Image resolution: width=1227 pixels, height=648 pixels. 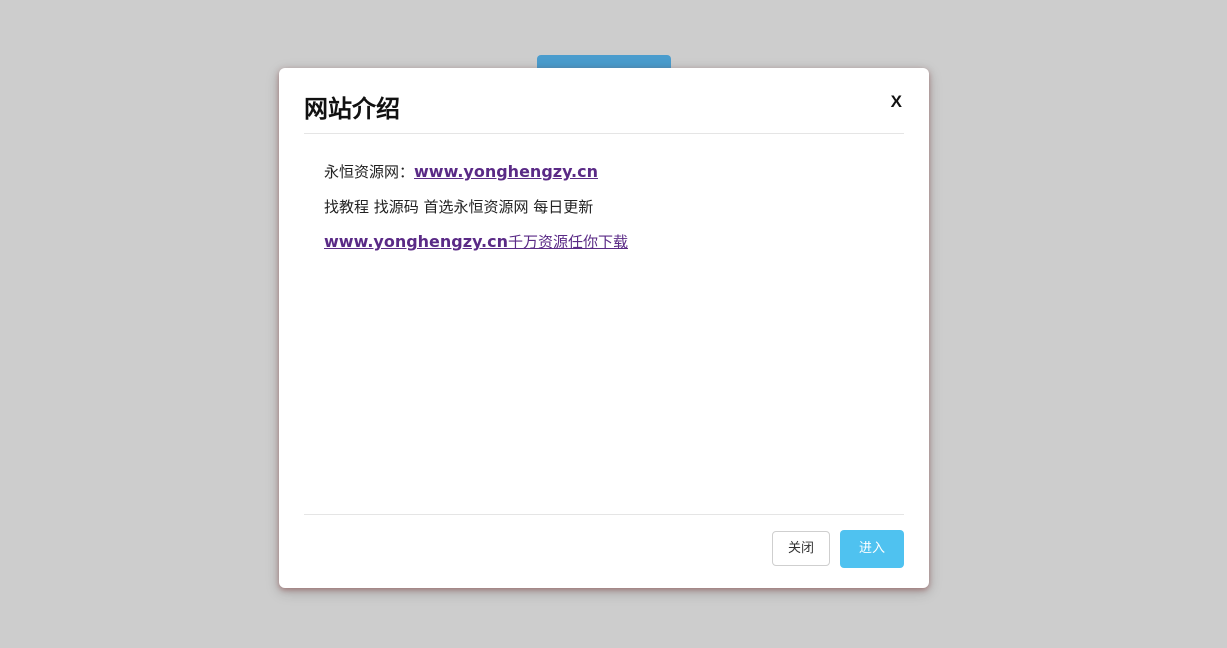 I want to click on download-link: www.yonghengzy.cn千万资源任你下载, so click(x=476, y=241).